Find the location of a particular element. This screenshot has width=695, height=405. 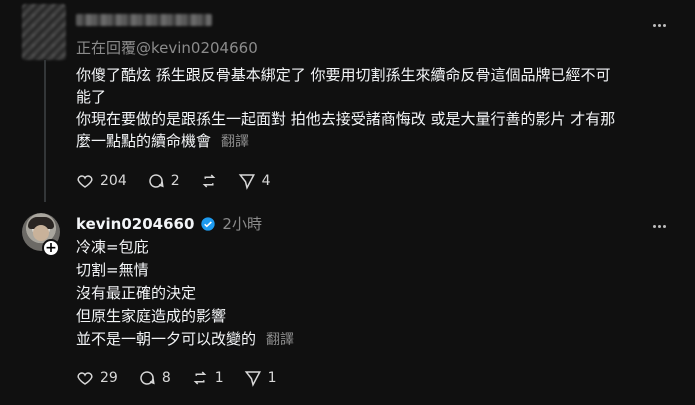

share-button: 1 is located at coordinates (260, 378).